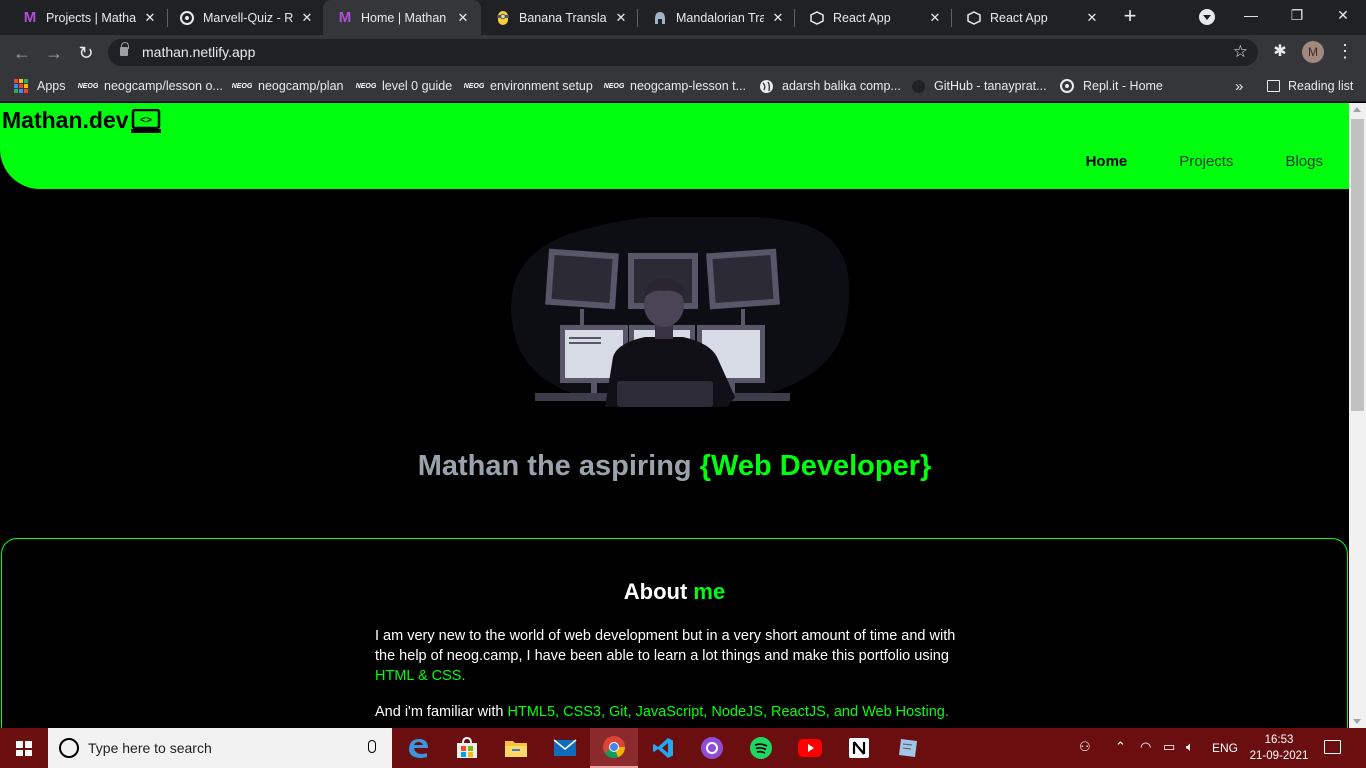  I want to click on tab-title: React App, so click(1019, 17).